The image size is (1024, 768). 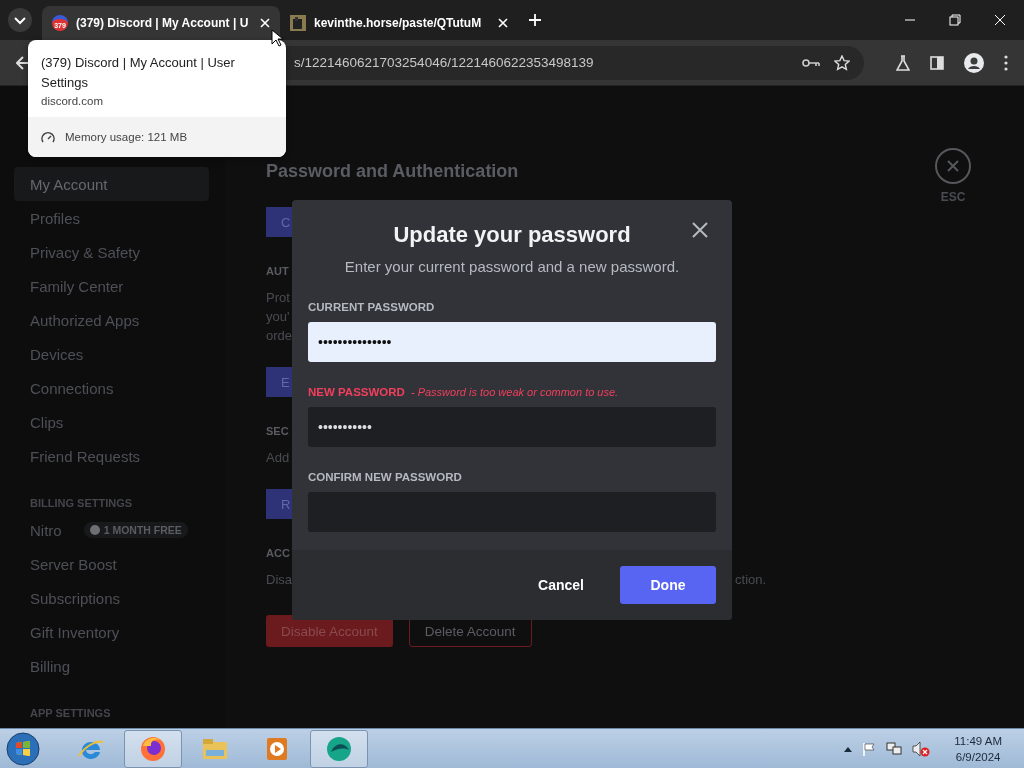 I want to click on sidebar-item: Gift Inventory, so click(x=111, y=632).